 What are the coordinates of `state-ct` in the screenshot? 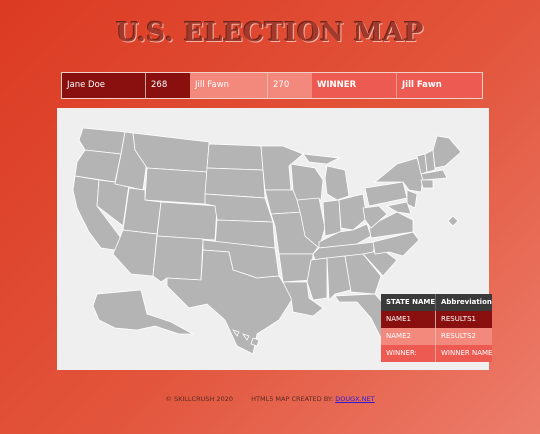 It's located at (427, 184).